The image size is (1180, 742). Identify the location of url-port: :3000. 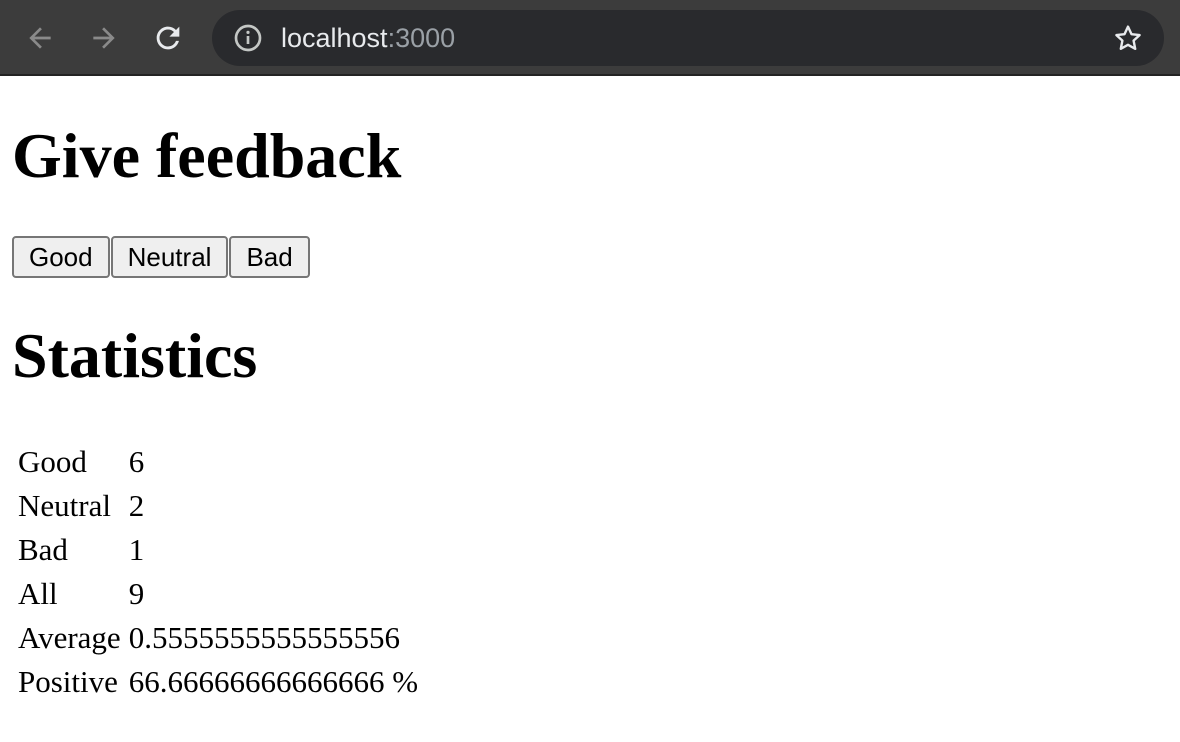
(421, 38).